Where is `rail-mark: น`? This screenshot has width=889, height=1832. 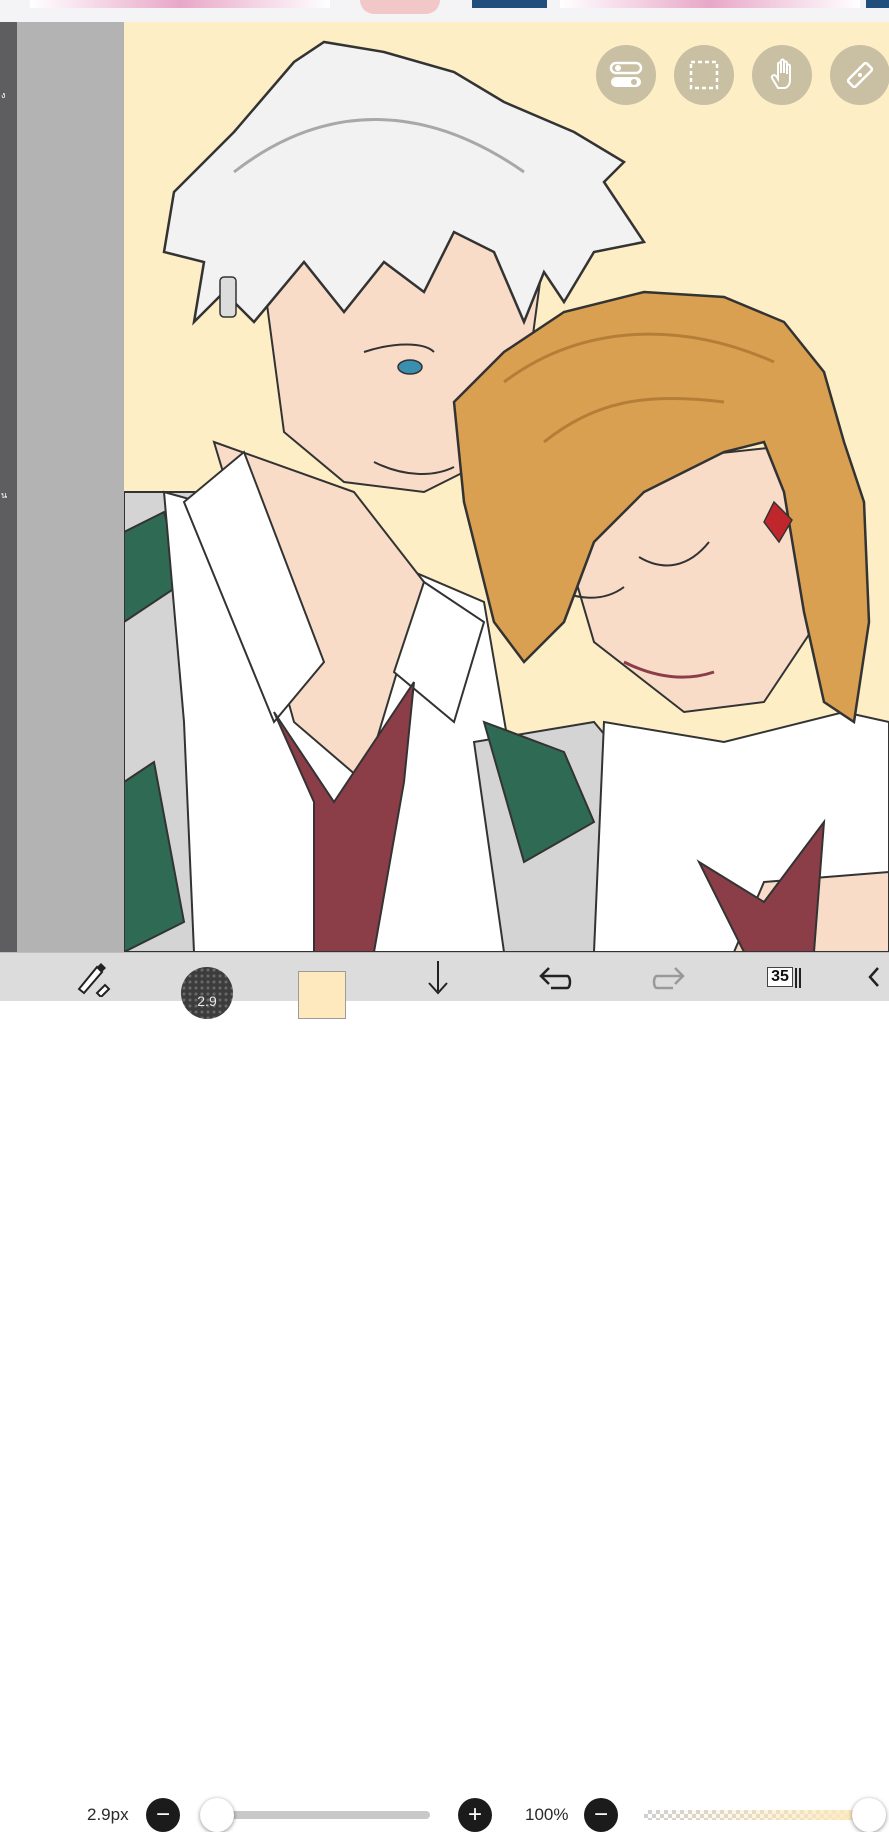
rail-mark: น is located at coordinates (4, 495).